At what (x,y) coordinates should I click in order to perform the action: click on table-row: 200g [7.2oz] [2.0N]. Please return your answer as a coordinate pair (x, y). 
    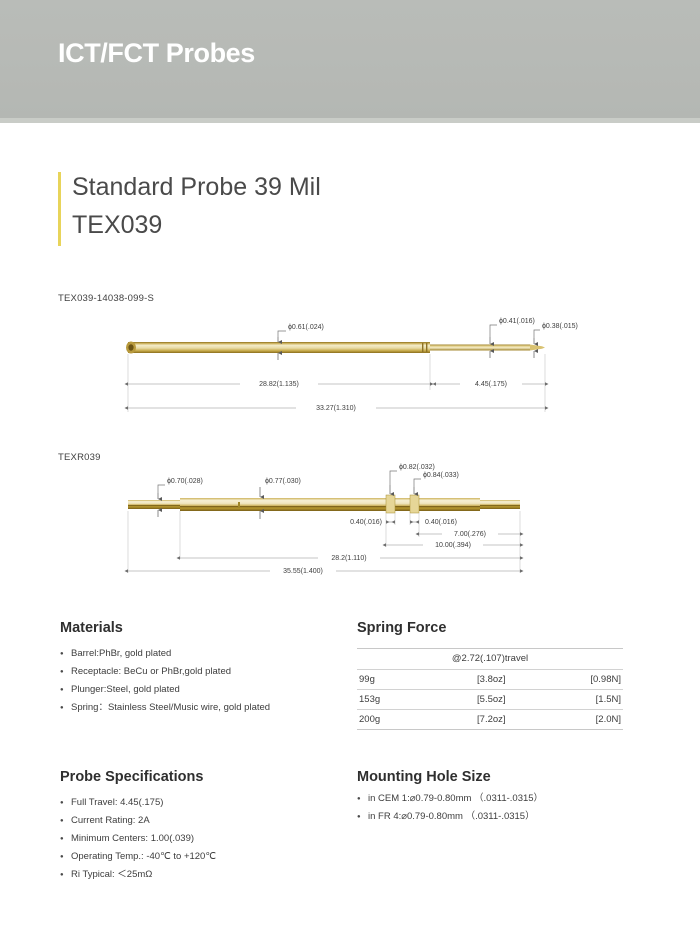
    Looking at the image, I should click on (490, 719).